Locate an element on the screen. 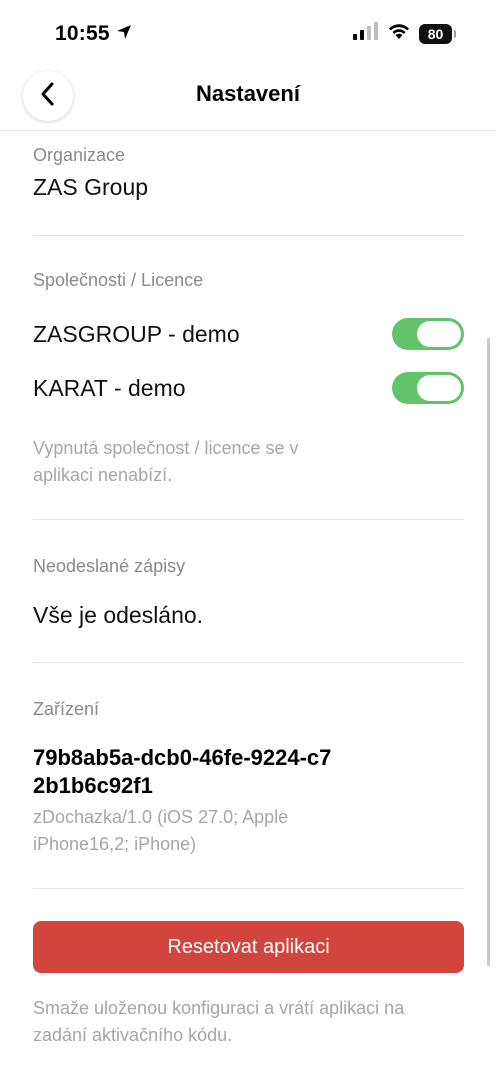 Image resolution: width=496 pixels, height=1075 pixels. status-time: 10:55 is located at coordinates (93, 34).